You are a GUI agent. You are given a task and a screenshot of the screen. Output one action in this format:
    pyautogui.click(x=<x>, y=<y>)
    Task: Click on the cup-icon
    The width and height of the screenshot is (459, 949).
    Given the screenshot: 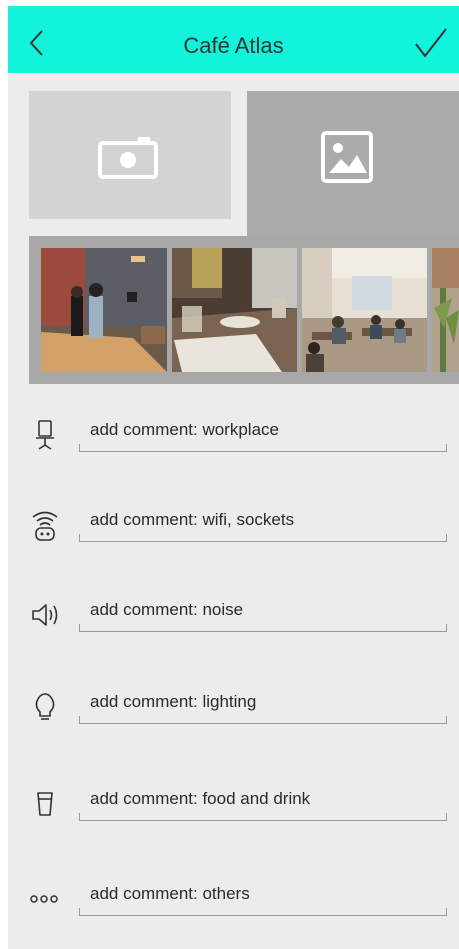 What is the action you would take?
    pyautogui.click(x=45, y=804)
    